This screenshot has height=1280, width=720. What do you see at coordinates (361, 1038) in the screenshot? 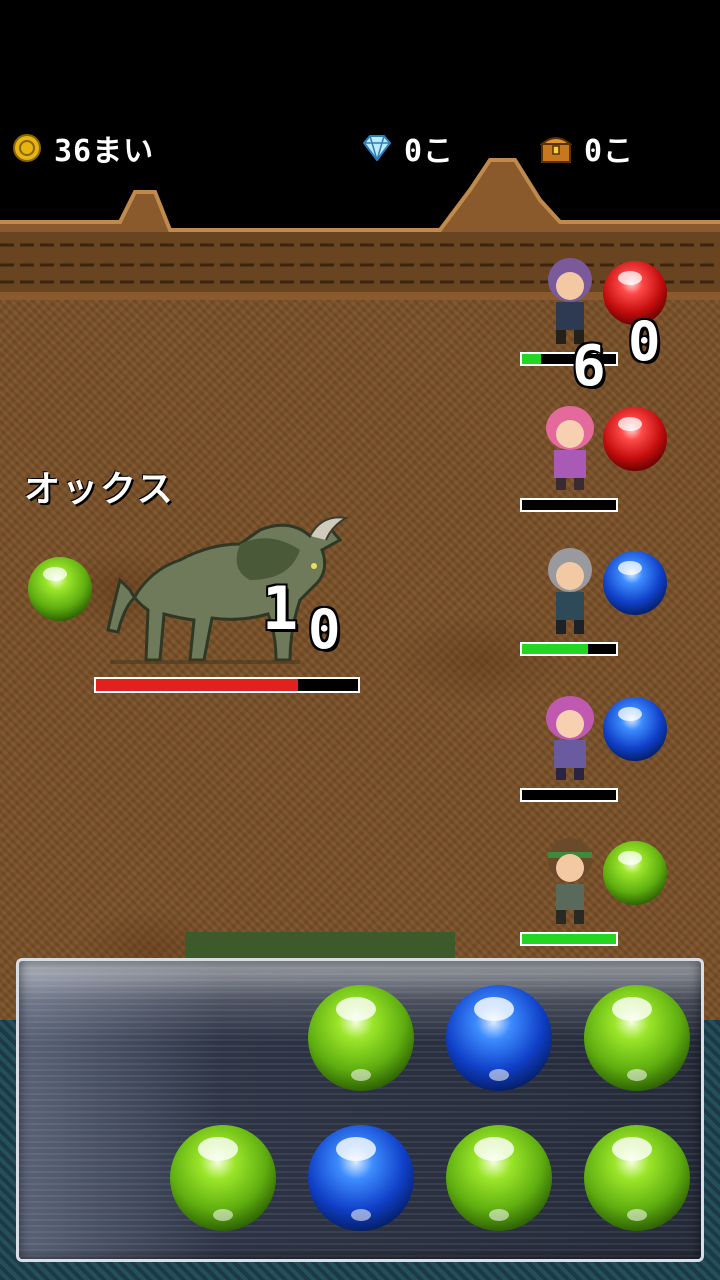
I see `orb-r1-c3` at bounding box center [361, 1038].